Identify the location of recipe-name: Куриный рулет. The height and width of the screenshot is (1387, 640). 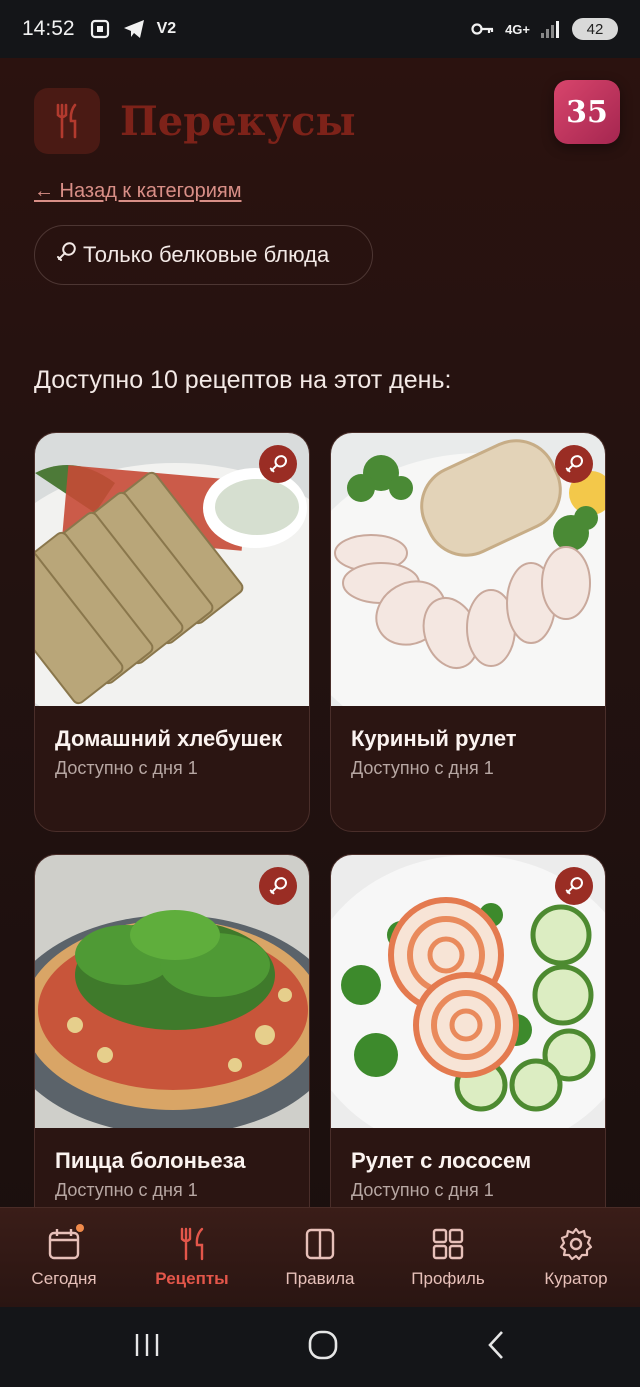
(434, 738).